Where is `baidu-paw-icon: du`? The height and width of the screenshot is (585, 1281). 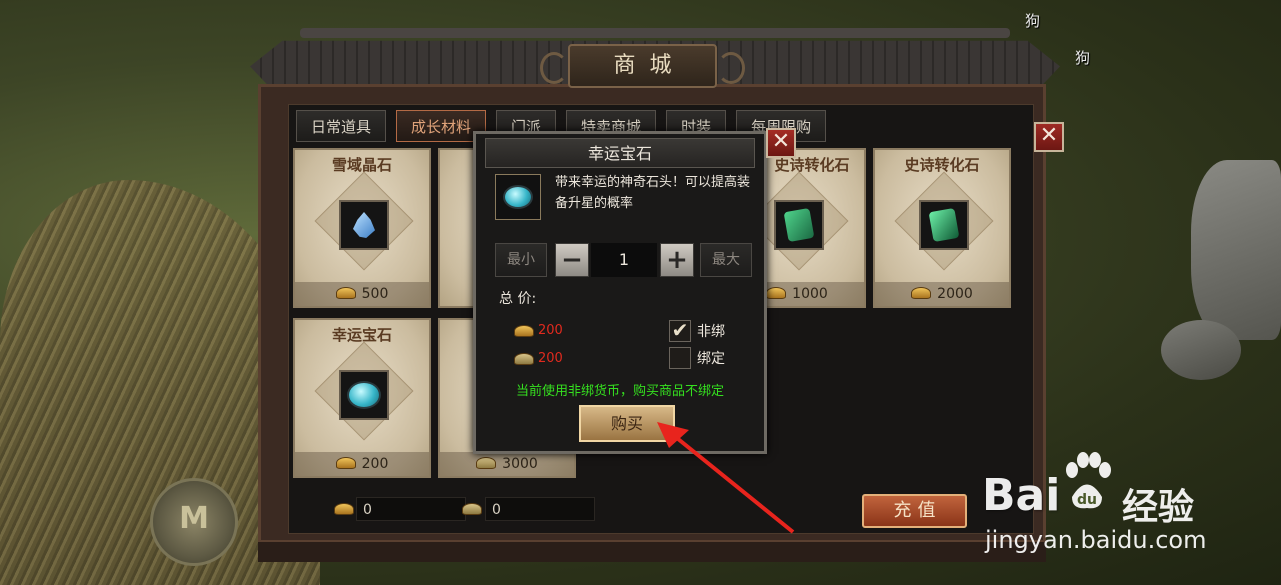 baidu-paw-icon: du is located at coordinates (1088, 480).